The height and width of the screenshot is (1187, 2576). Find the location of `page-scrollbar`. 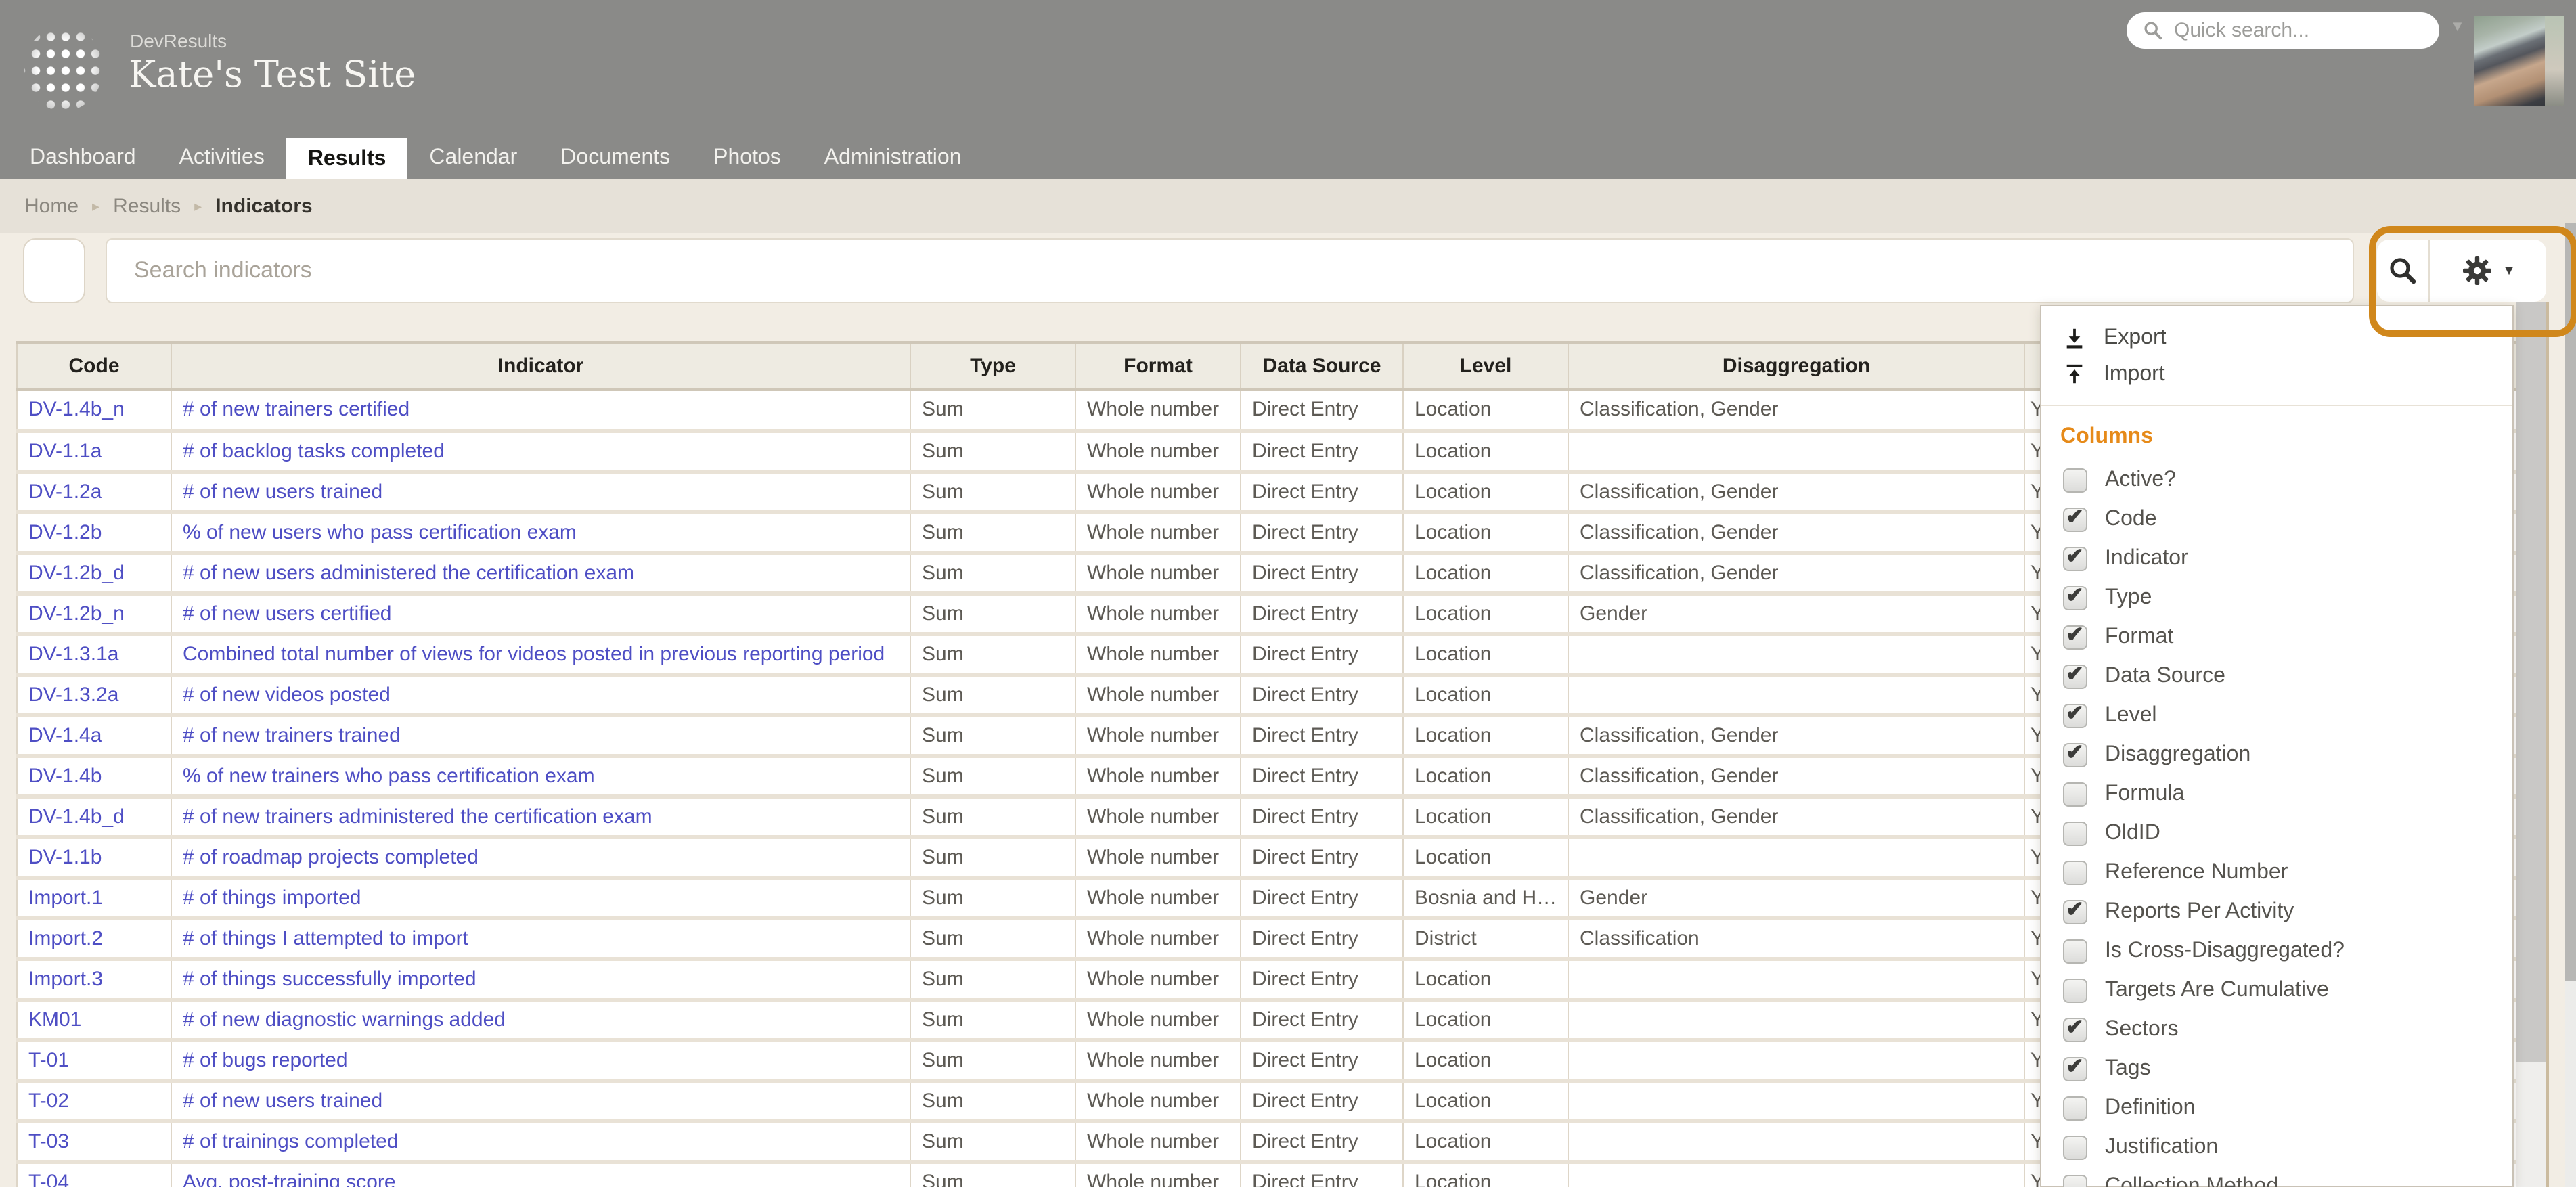

page-scrollbar is located at coordinates (2570, 705).